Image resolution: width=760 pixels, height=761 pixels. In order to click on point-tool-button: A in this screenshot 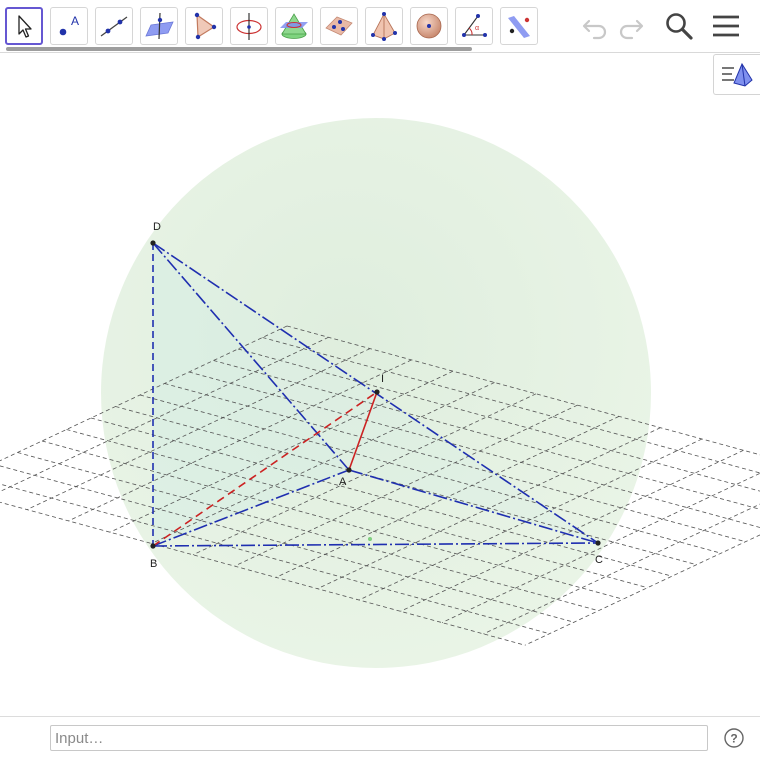, I will do `click(69, 26)`.